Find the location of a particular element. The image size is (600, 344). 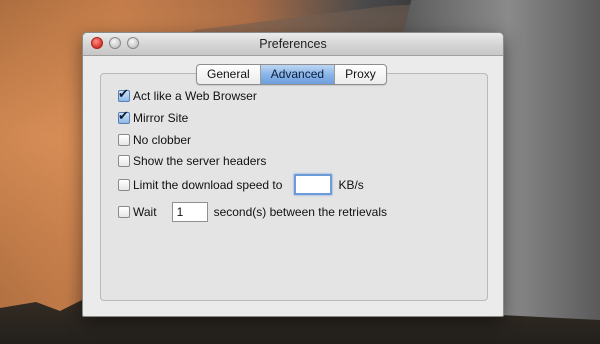

no-clobber-checkbox is located at coordinates (124, 140).